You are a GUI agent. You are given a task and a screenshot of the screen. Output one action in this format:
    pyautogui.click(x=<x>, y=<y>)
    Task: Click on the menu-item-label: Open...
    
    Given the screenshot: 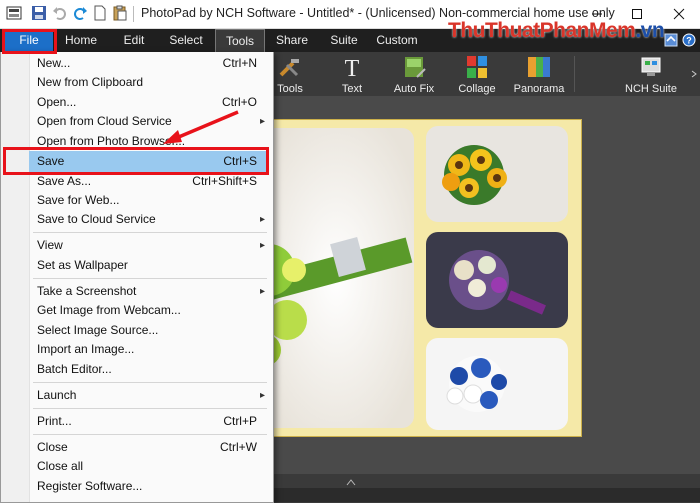 What is the action you would take?
    pyautogui.click(x=57, y=102)
    